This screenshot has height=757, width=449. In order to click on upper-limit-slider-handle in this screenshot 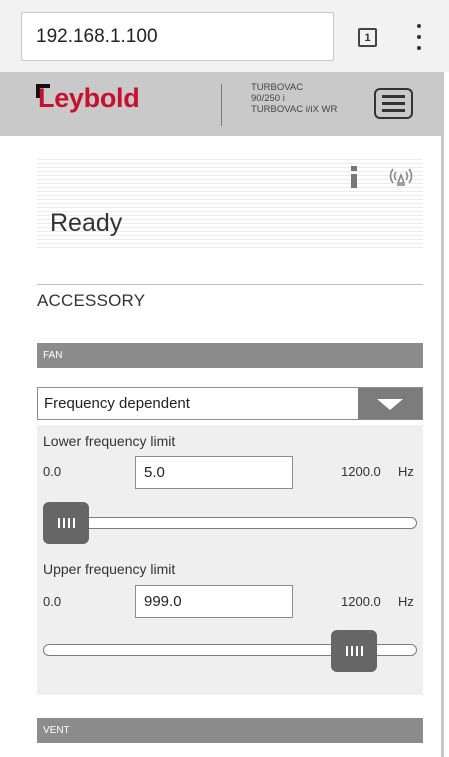, I will do `click(354, 651)`.